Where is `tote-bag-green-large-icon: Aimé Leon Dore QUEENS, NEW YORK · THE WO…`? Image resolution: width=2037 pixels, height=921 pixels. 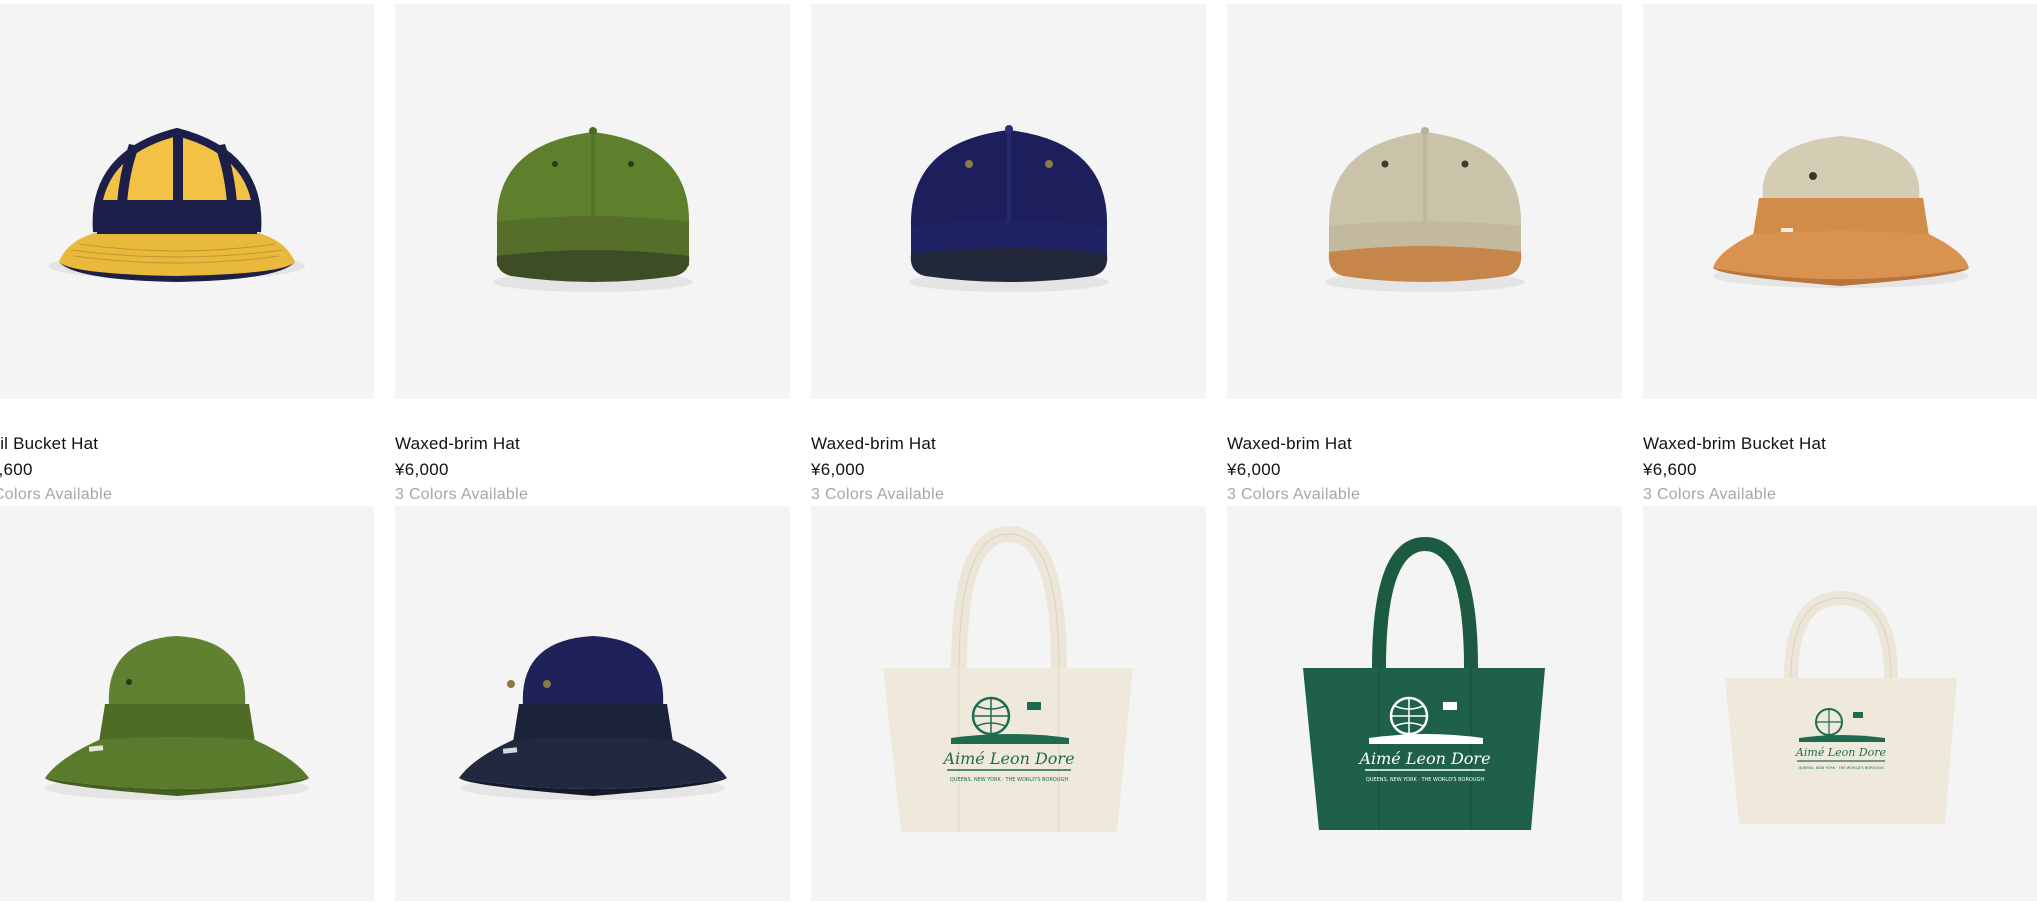 tote-bag-green-large-icon: Aimé Leon Dore QUEENS, NEW YORK · THE WO… is located at coordinates (1424, 683).